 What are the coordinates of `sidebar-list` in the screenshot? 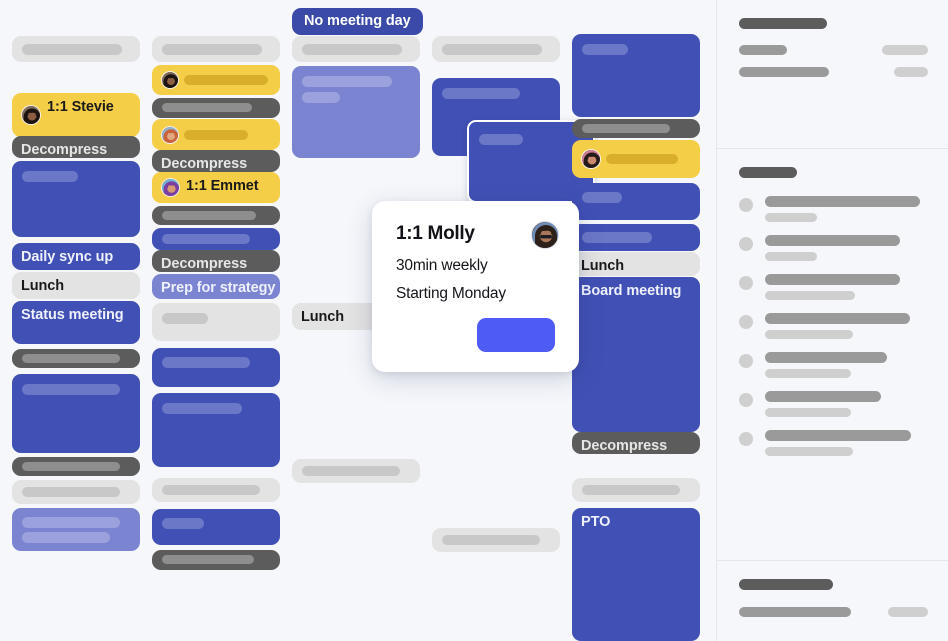 It's located at (833, 326).